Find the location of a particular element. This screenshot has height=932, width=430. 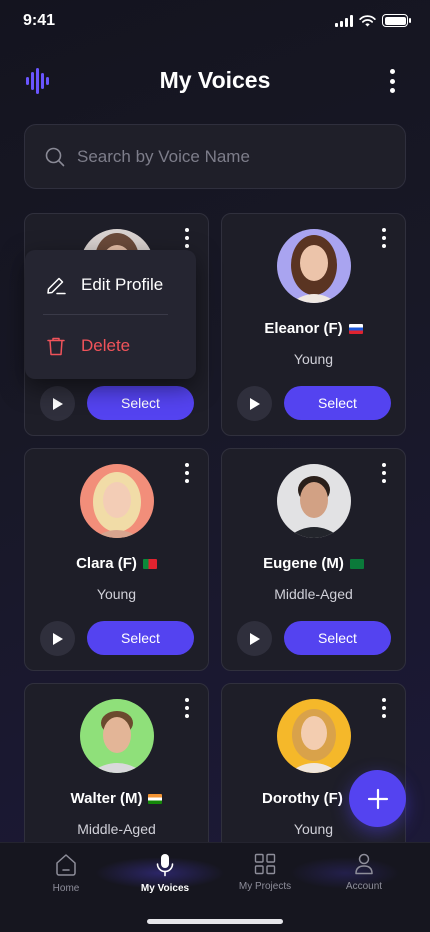

voice-name: Eleanor (F) is located at coordinates (313, 328).